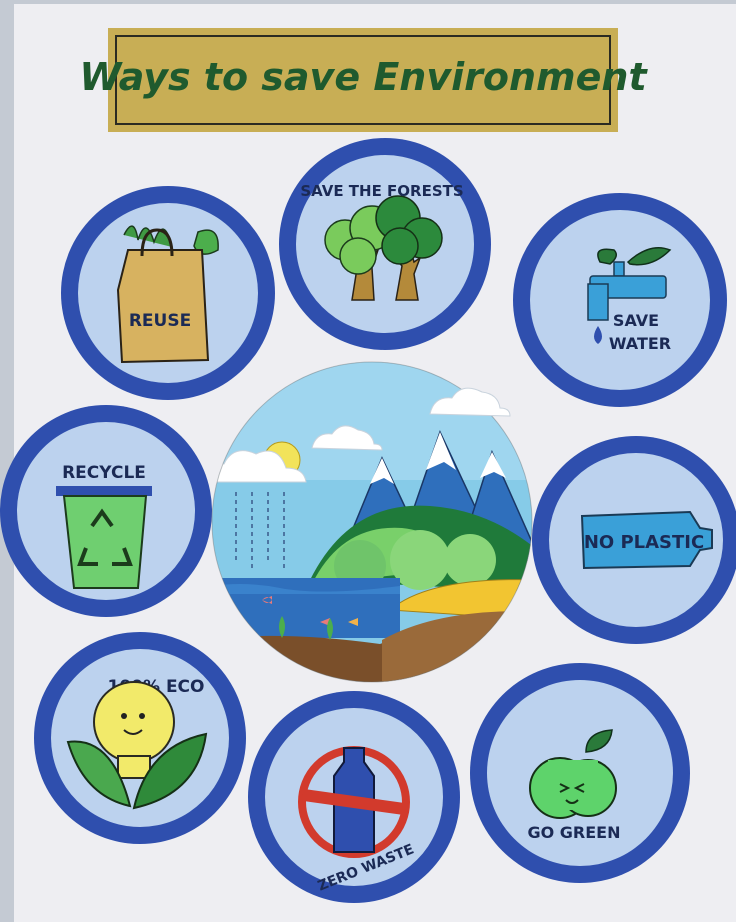  What do you see at coordinates (168, 293) in the screenshot?
I see `badge-reuse: REUSE` at bounding box center [168, 293].